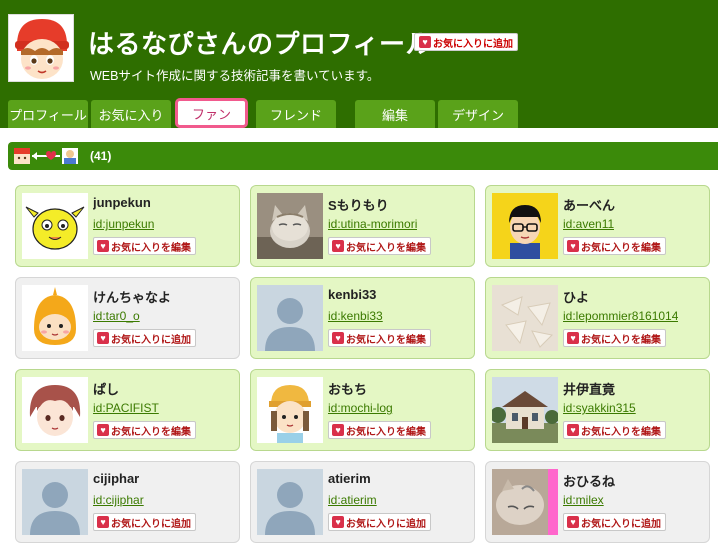 This screenshot has width=718, height=546. I want to click on fan-id-link: id:syakkin315, so click(599, 408).